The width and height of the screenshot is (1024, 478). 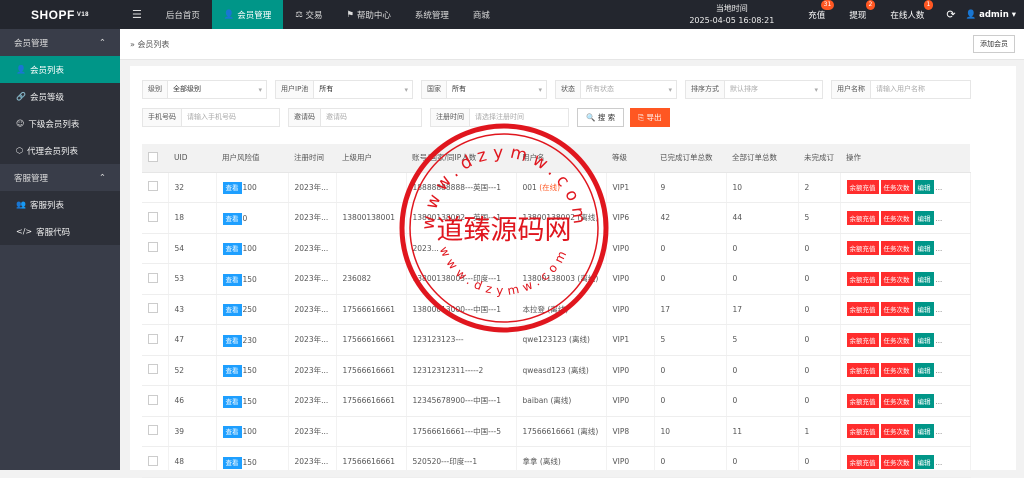 What do you see at coordinates (732, 14) in the screenshot?
I see `local-time: 当地时间 2025-04-05 16:08:21` at bounding box center [732, 14].